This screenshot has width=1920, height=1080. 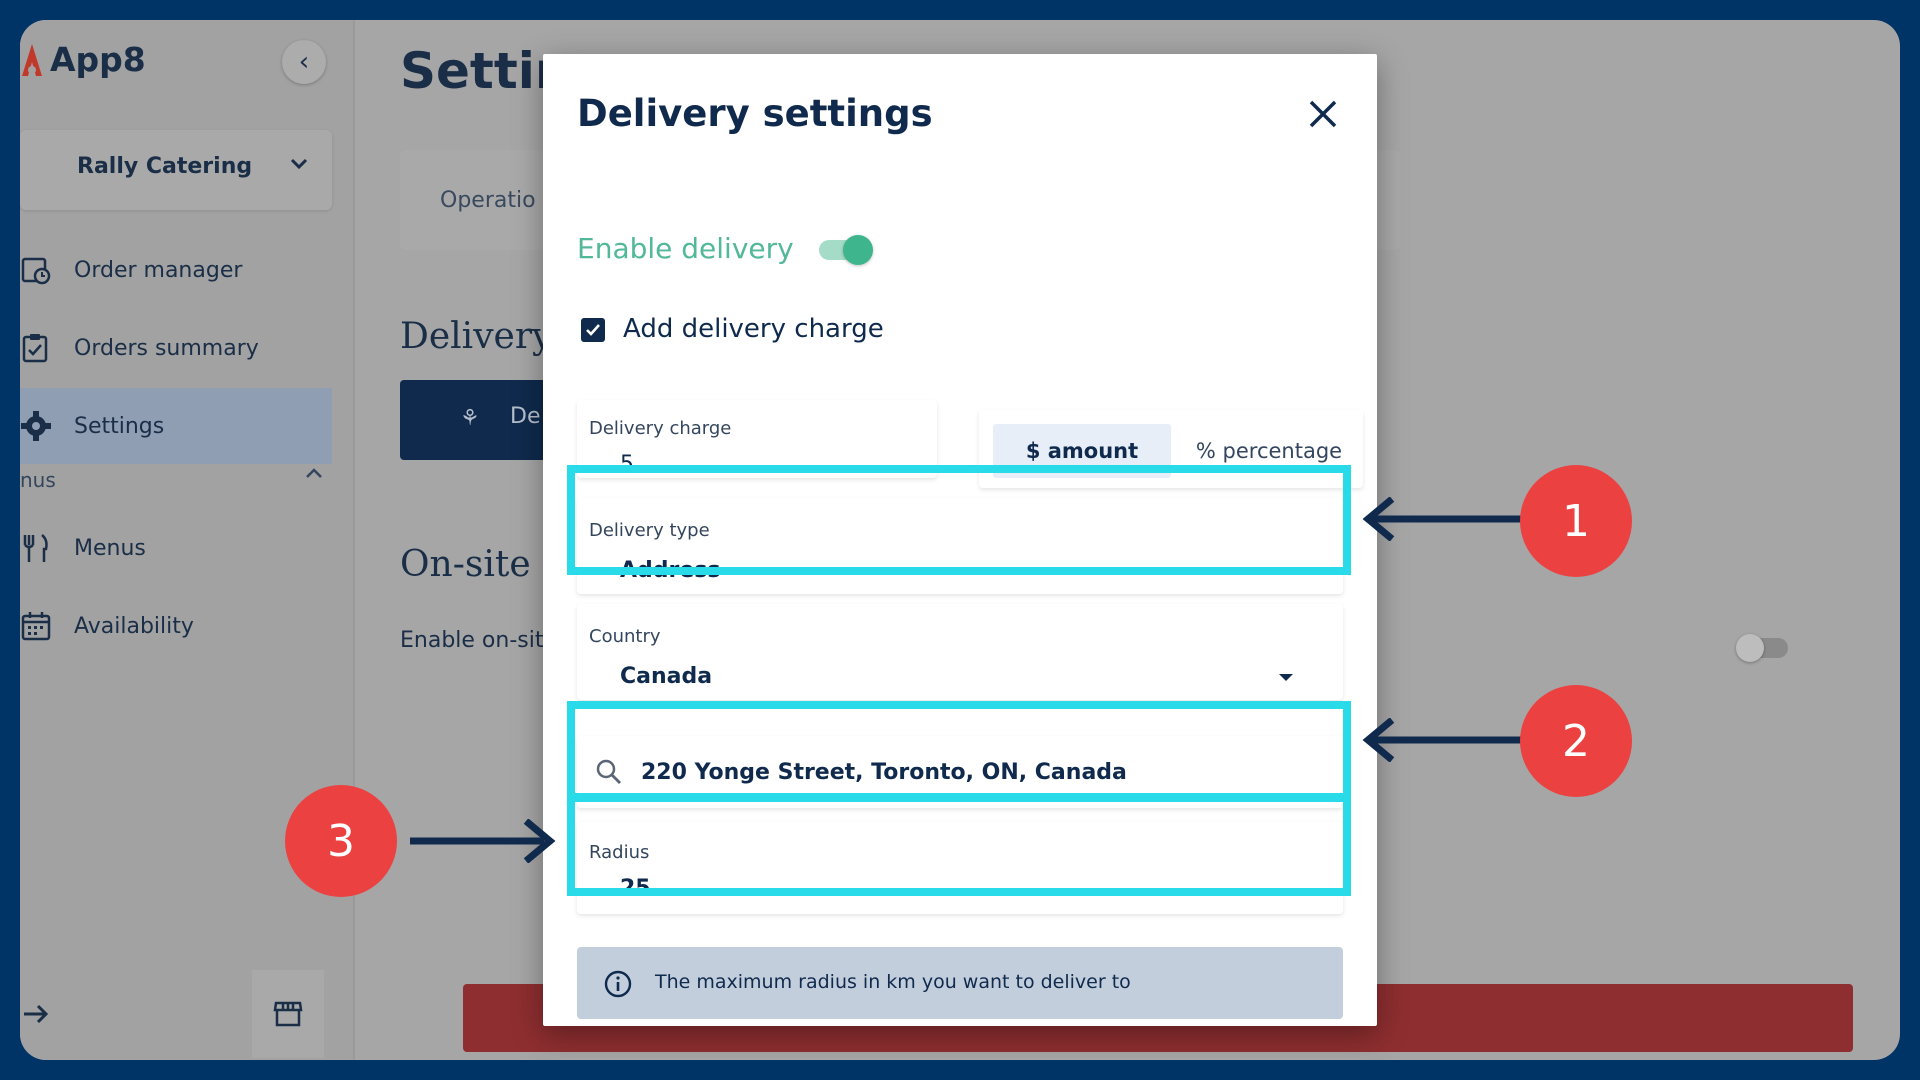 What do you see at coordinates (479, 640) in the screenshot?
I see `onsite-label: Enable on-site` at bounding box center [479, 640].